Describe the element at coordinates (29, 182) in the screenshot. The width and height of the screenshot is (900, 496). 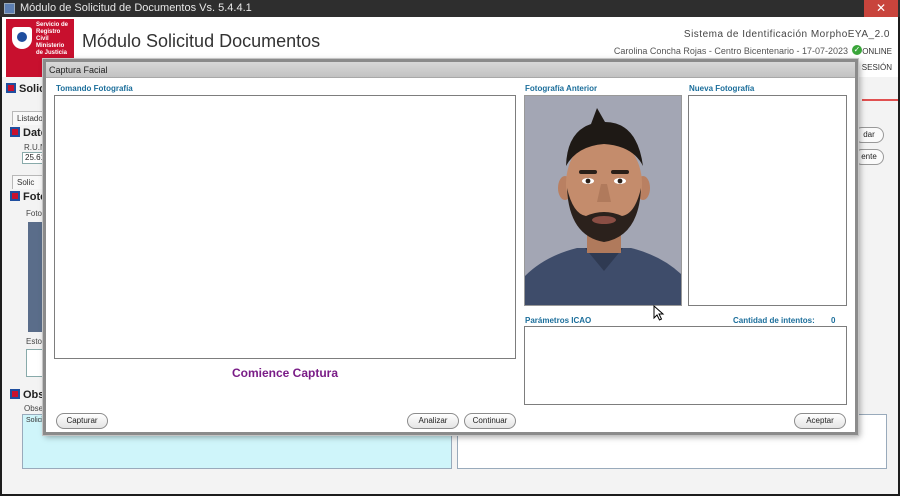
I see `tab-solicitud: Solic` at that location.